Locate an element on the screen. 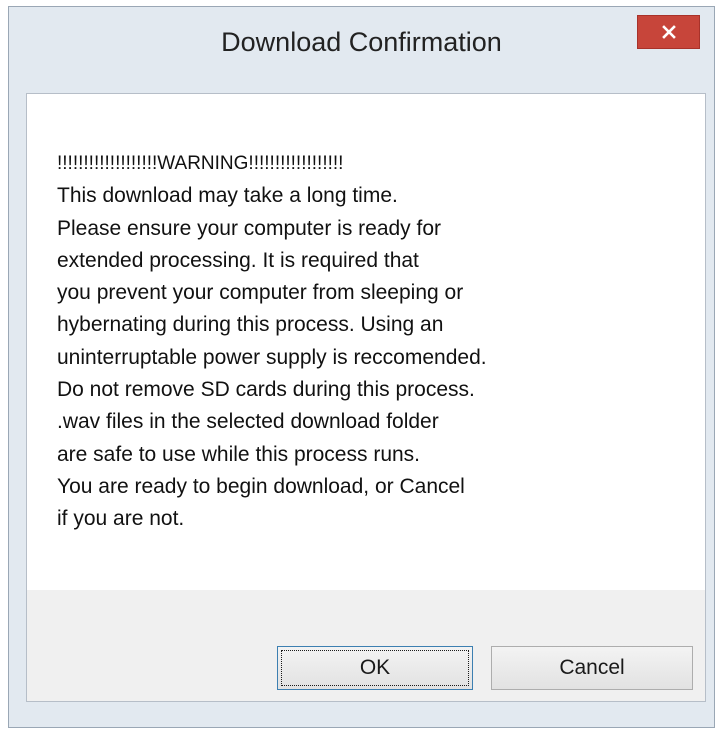 The image size is (717, 739). close-button is located at coordinates (668, 32).